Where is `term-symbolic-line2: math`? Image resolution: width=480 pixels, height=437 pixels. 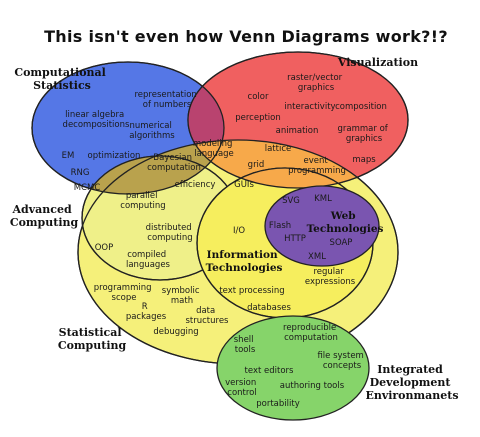 term-symbolic-line2: math is located at coordinates (182, 301).